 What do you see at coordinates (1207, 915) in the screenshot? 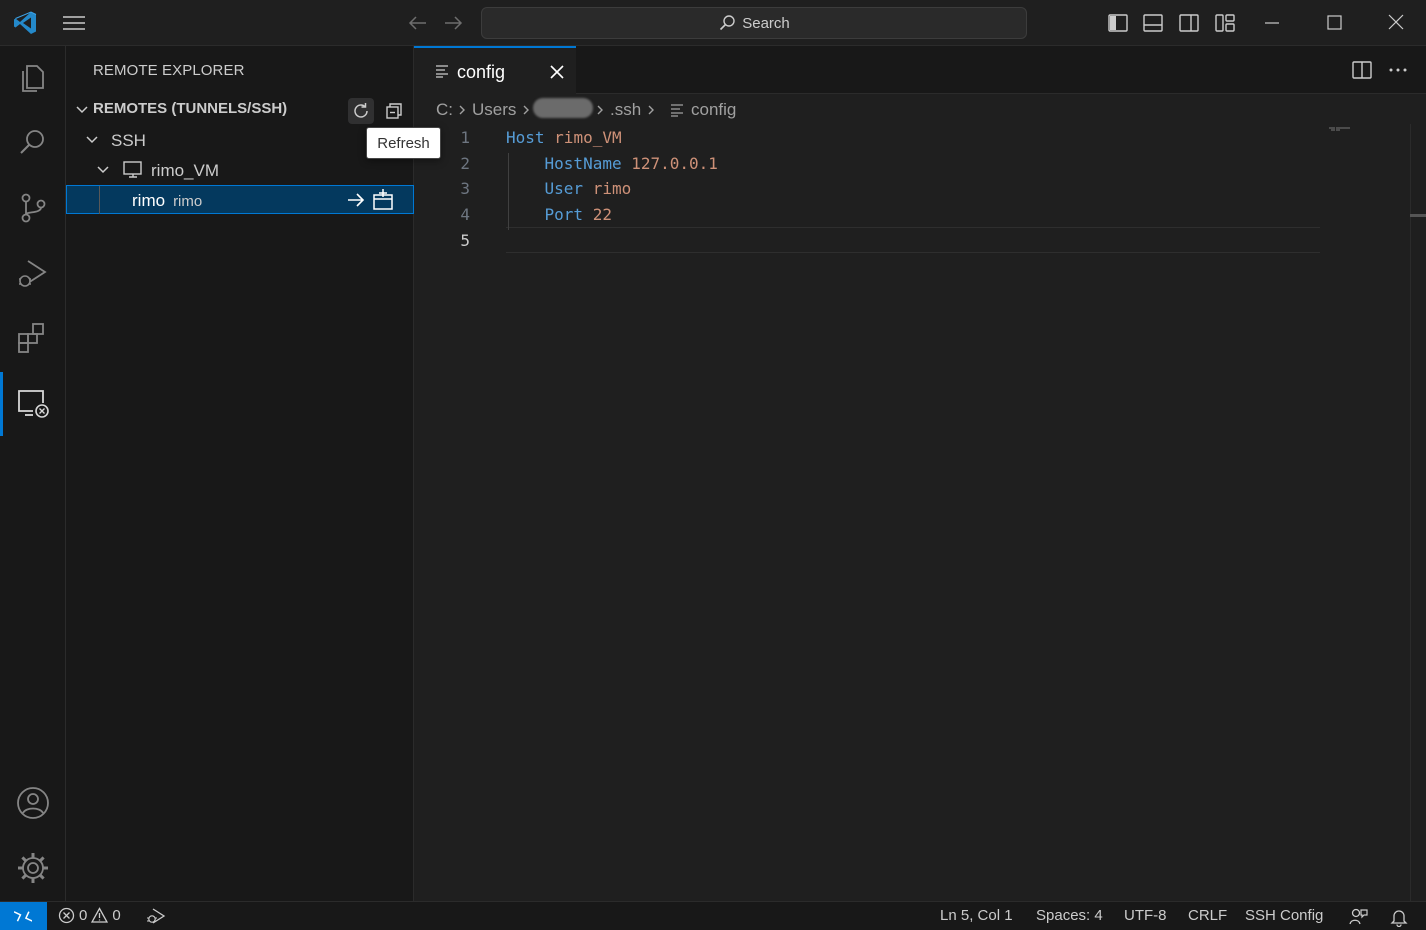
I see `eol-setting: CRLF` at bounding box center [1207, 915].